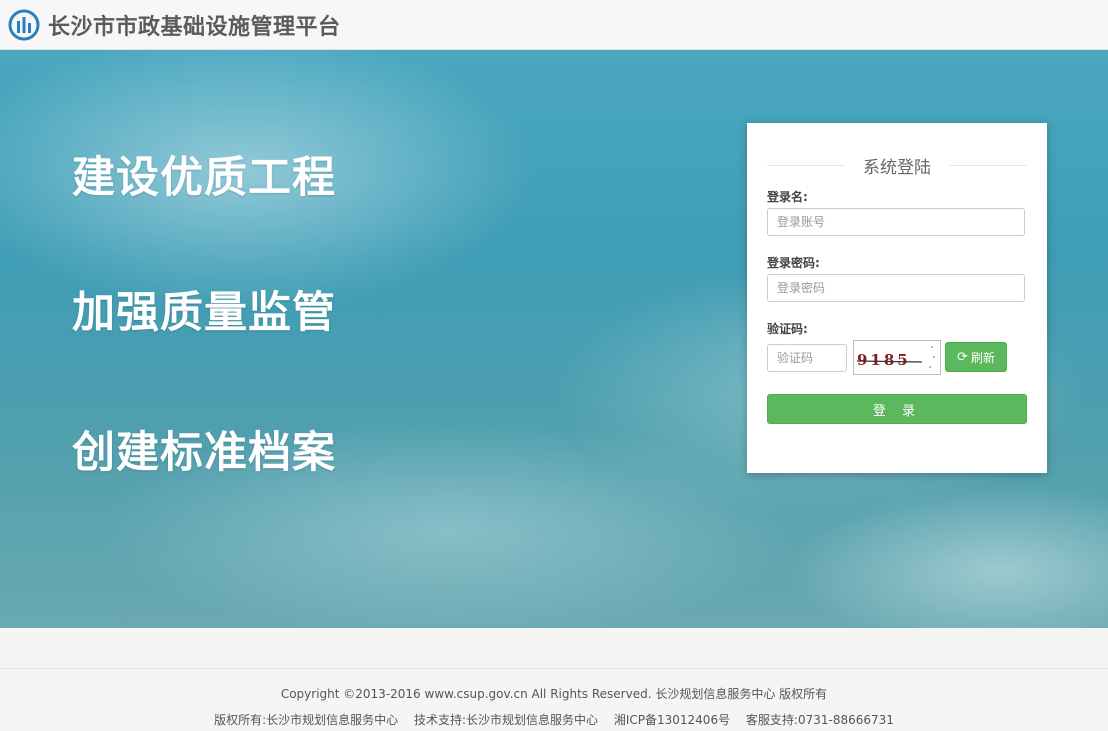 This screenshot has height=731, width=1108. I want to click on city-skyline-logo-icon, so click(24, 24).